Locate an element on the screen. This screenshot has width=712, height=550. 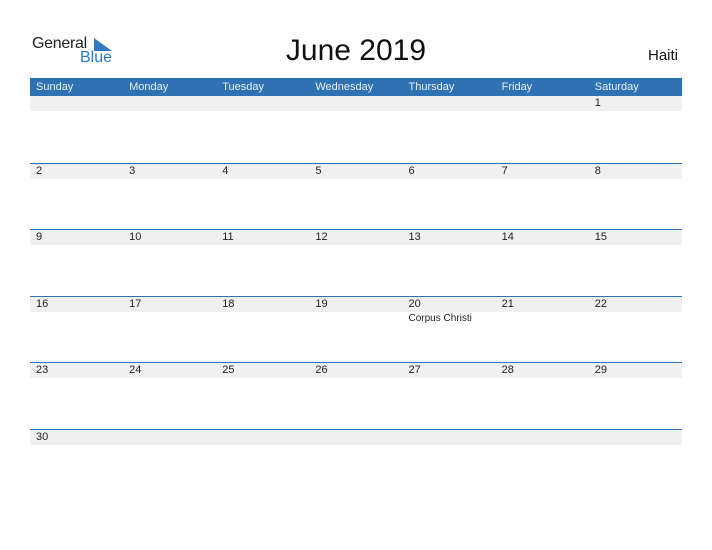
day-number: 10 is located at coordinates (135, 237).